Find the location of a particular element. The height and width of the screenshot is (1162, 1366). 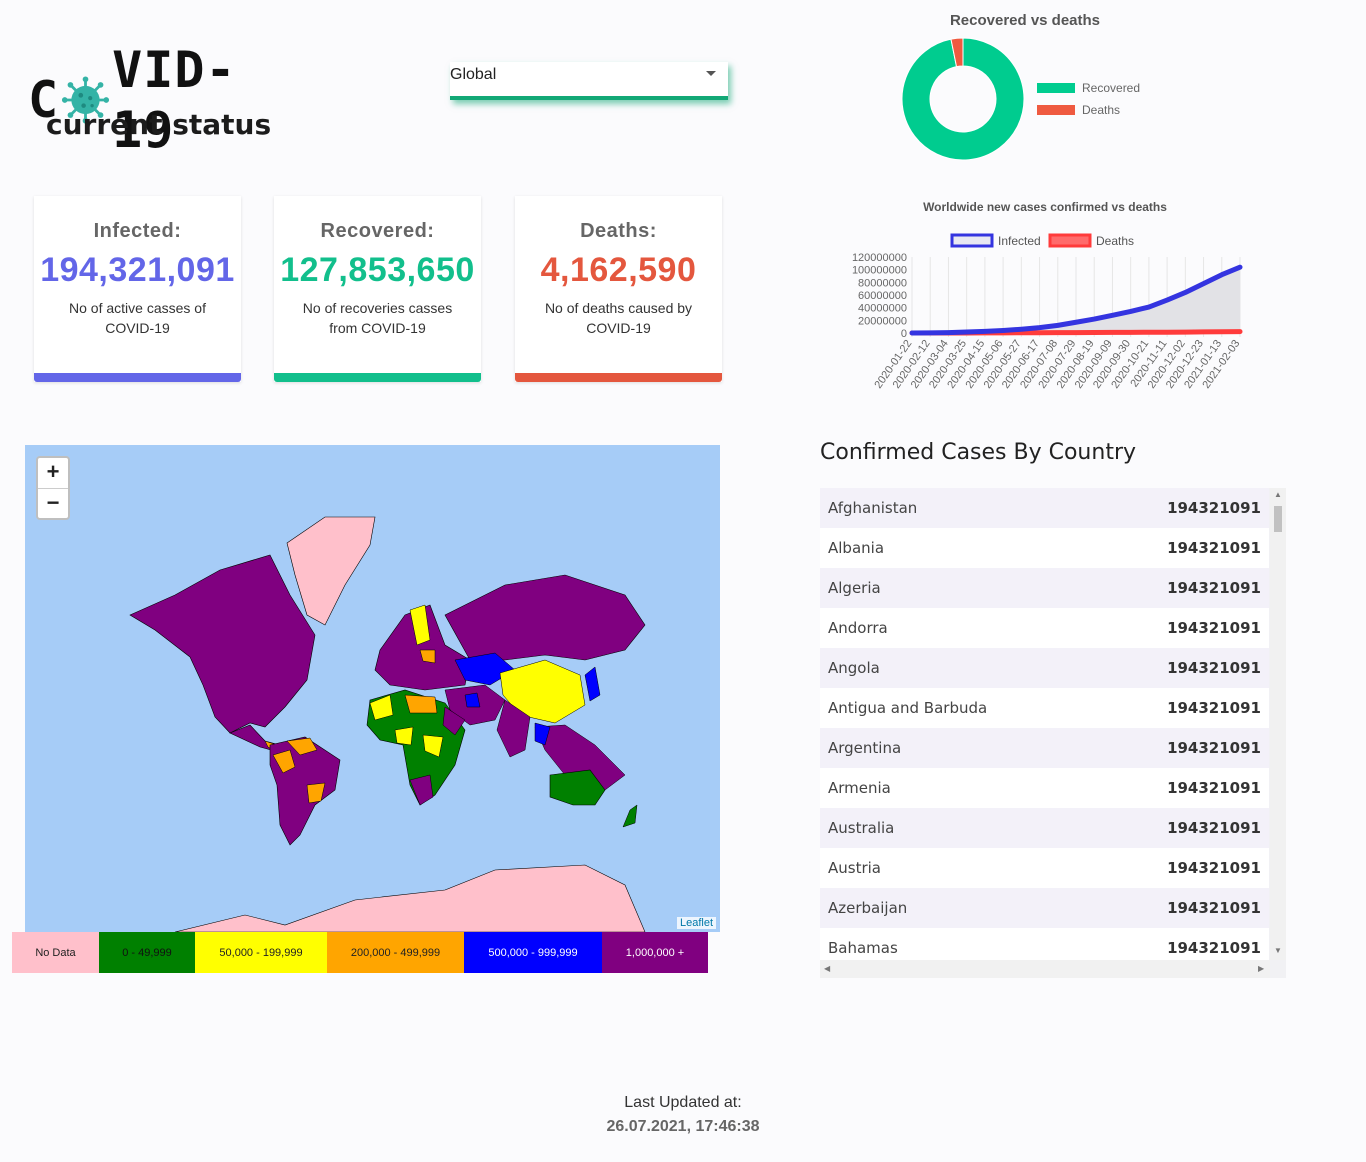

country-row: Andorra 194321091 is located at coordinates (1044, 628).